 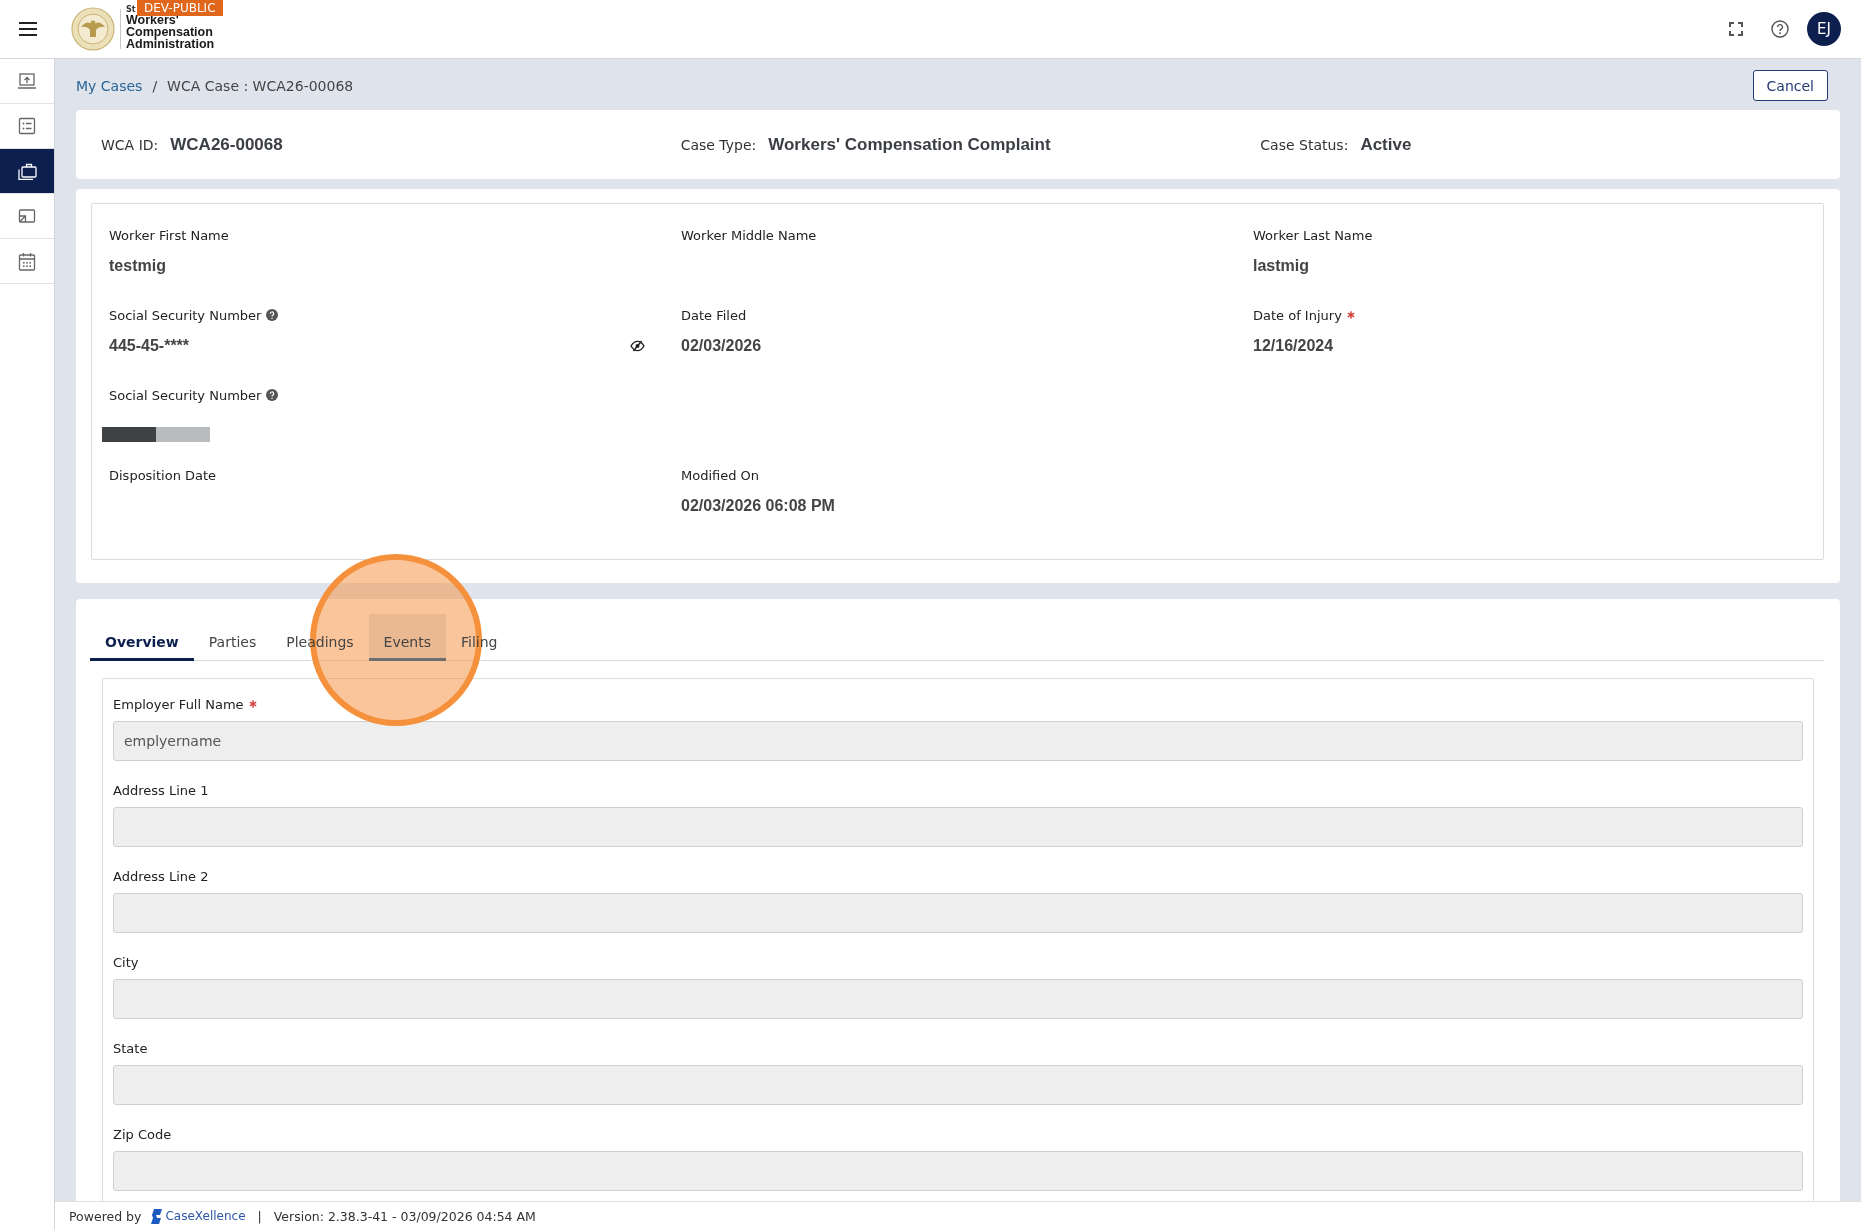 What do you see at coordinates (720, 475) in the screenshot?
I see `field-label: Modified On` at bounding box center [720, 475].